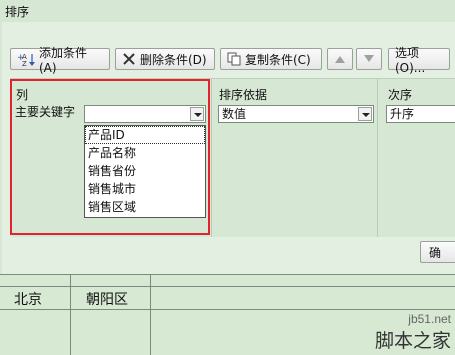 This screenshot has height=355, width=455. I want to click on primary-key-select, so click(145, 114).